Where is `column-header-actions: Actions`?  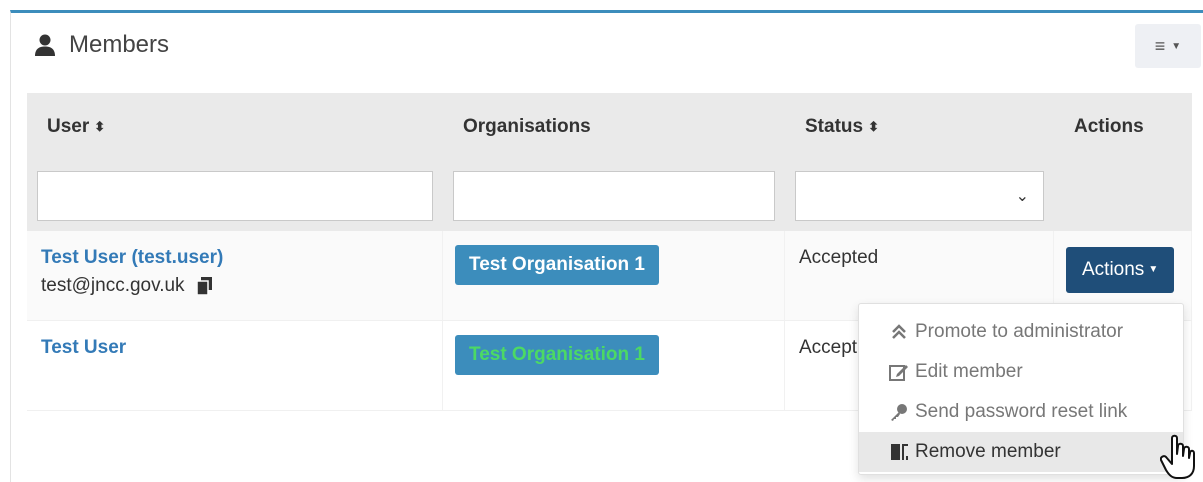
column-header-actions: Actions is located at coordinates (1109, 126).